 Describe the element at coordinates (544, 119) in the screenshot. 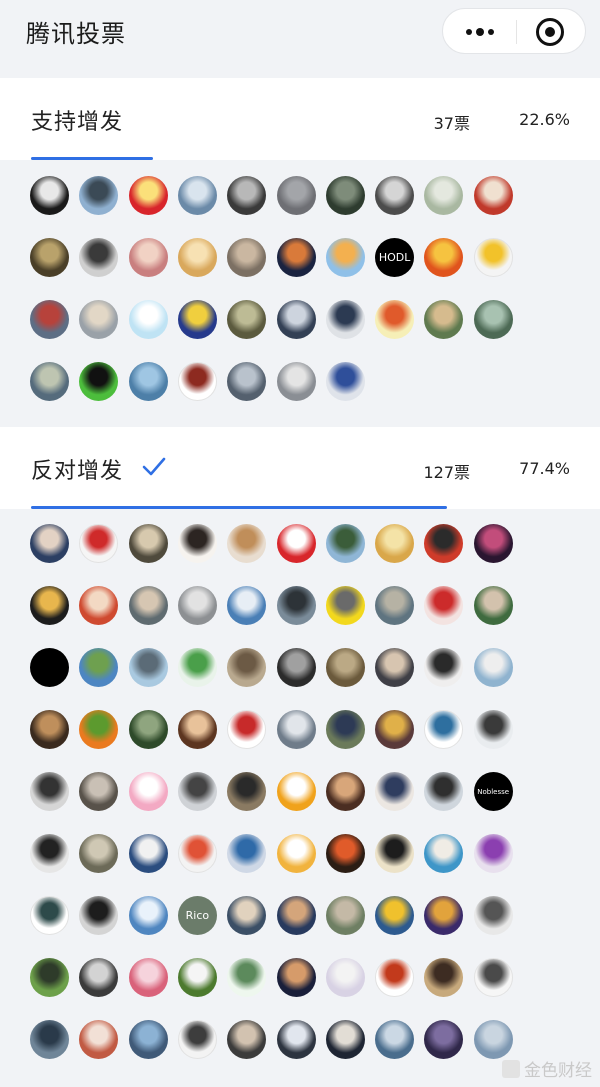

I see `option-percent: 22.6%` at that location.